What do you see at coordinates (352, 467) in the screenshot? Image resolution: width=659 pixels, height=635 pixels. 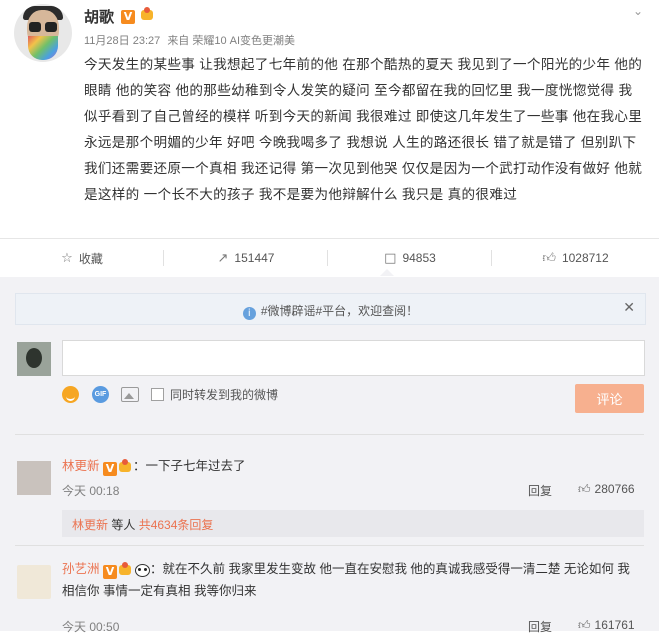 I see `comment-body: 林更新 V ：一下子七年过去了` at bounding box center [352, 467].